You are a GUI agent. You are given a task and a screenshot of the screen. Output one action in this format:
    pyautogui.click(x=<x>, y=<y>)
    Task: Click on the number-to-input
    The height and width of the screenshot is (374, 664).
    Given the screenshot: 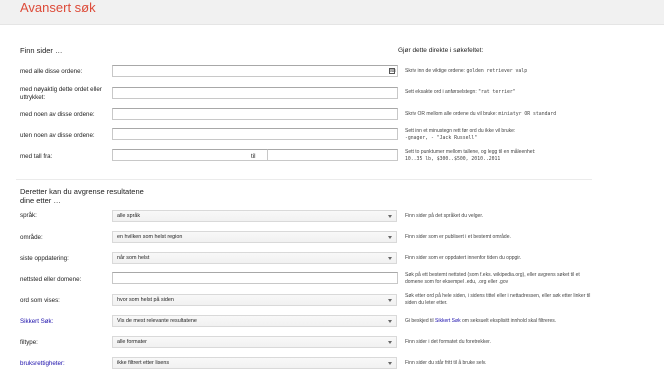 What is the action you would take?
    pyautogui.click(x=332, y=155)
    